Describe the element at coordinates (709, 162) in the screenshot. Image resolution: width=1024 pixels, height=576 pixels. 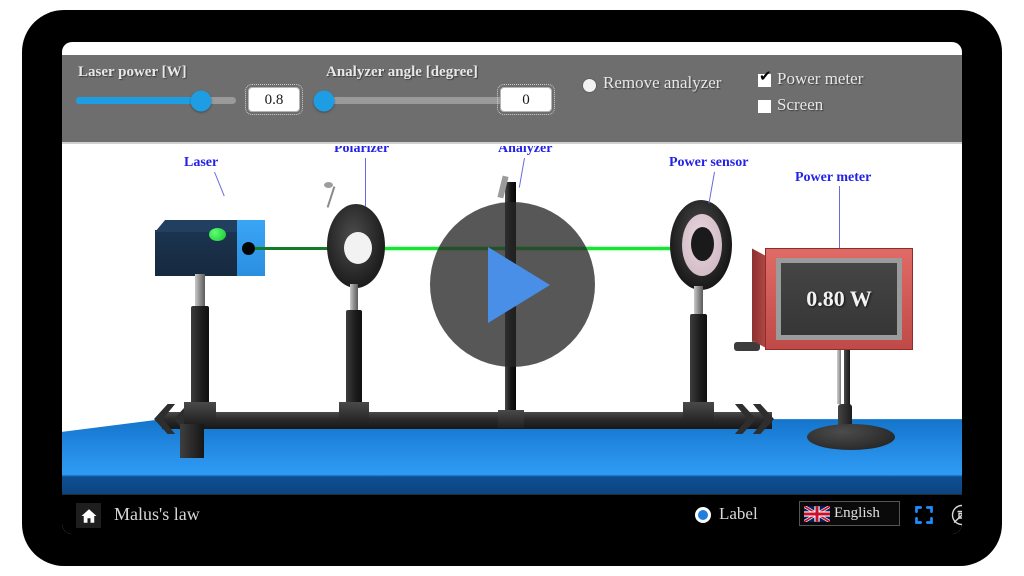
I see `callout-power-sensor: Power sensor` at that location.